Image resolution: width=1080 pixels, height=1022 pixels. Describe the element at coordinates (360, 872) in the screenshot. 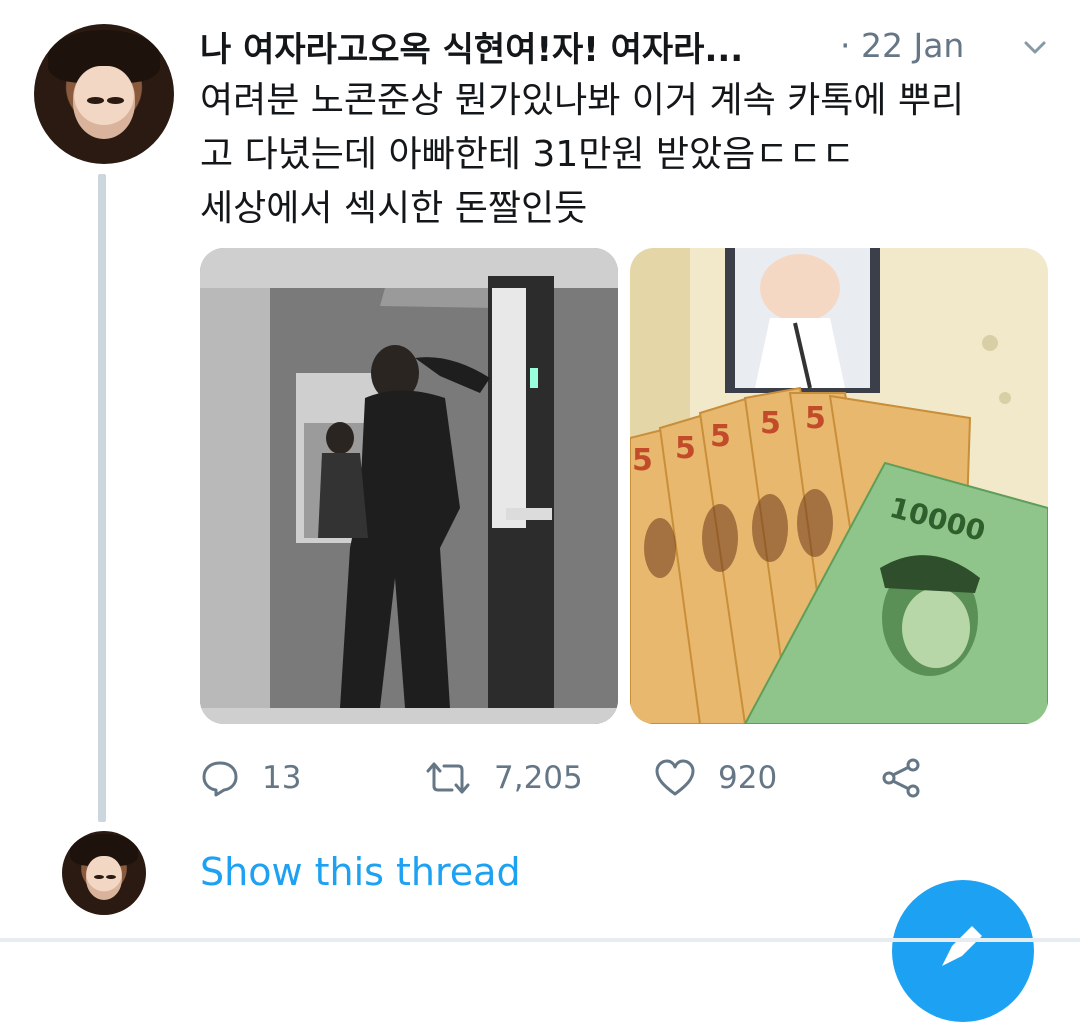

I see `show-thread-link: Show this thread` at that location.